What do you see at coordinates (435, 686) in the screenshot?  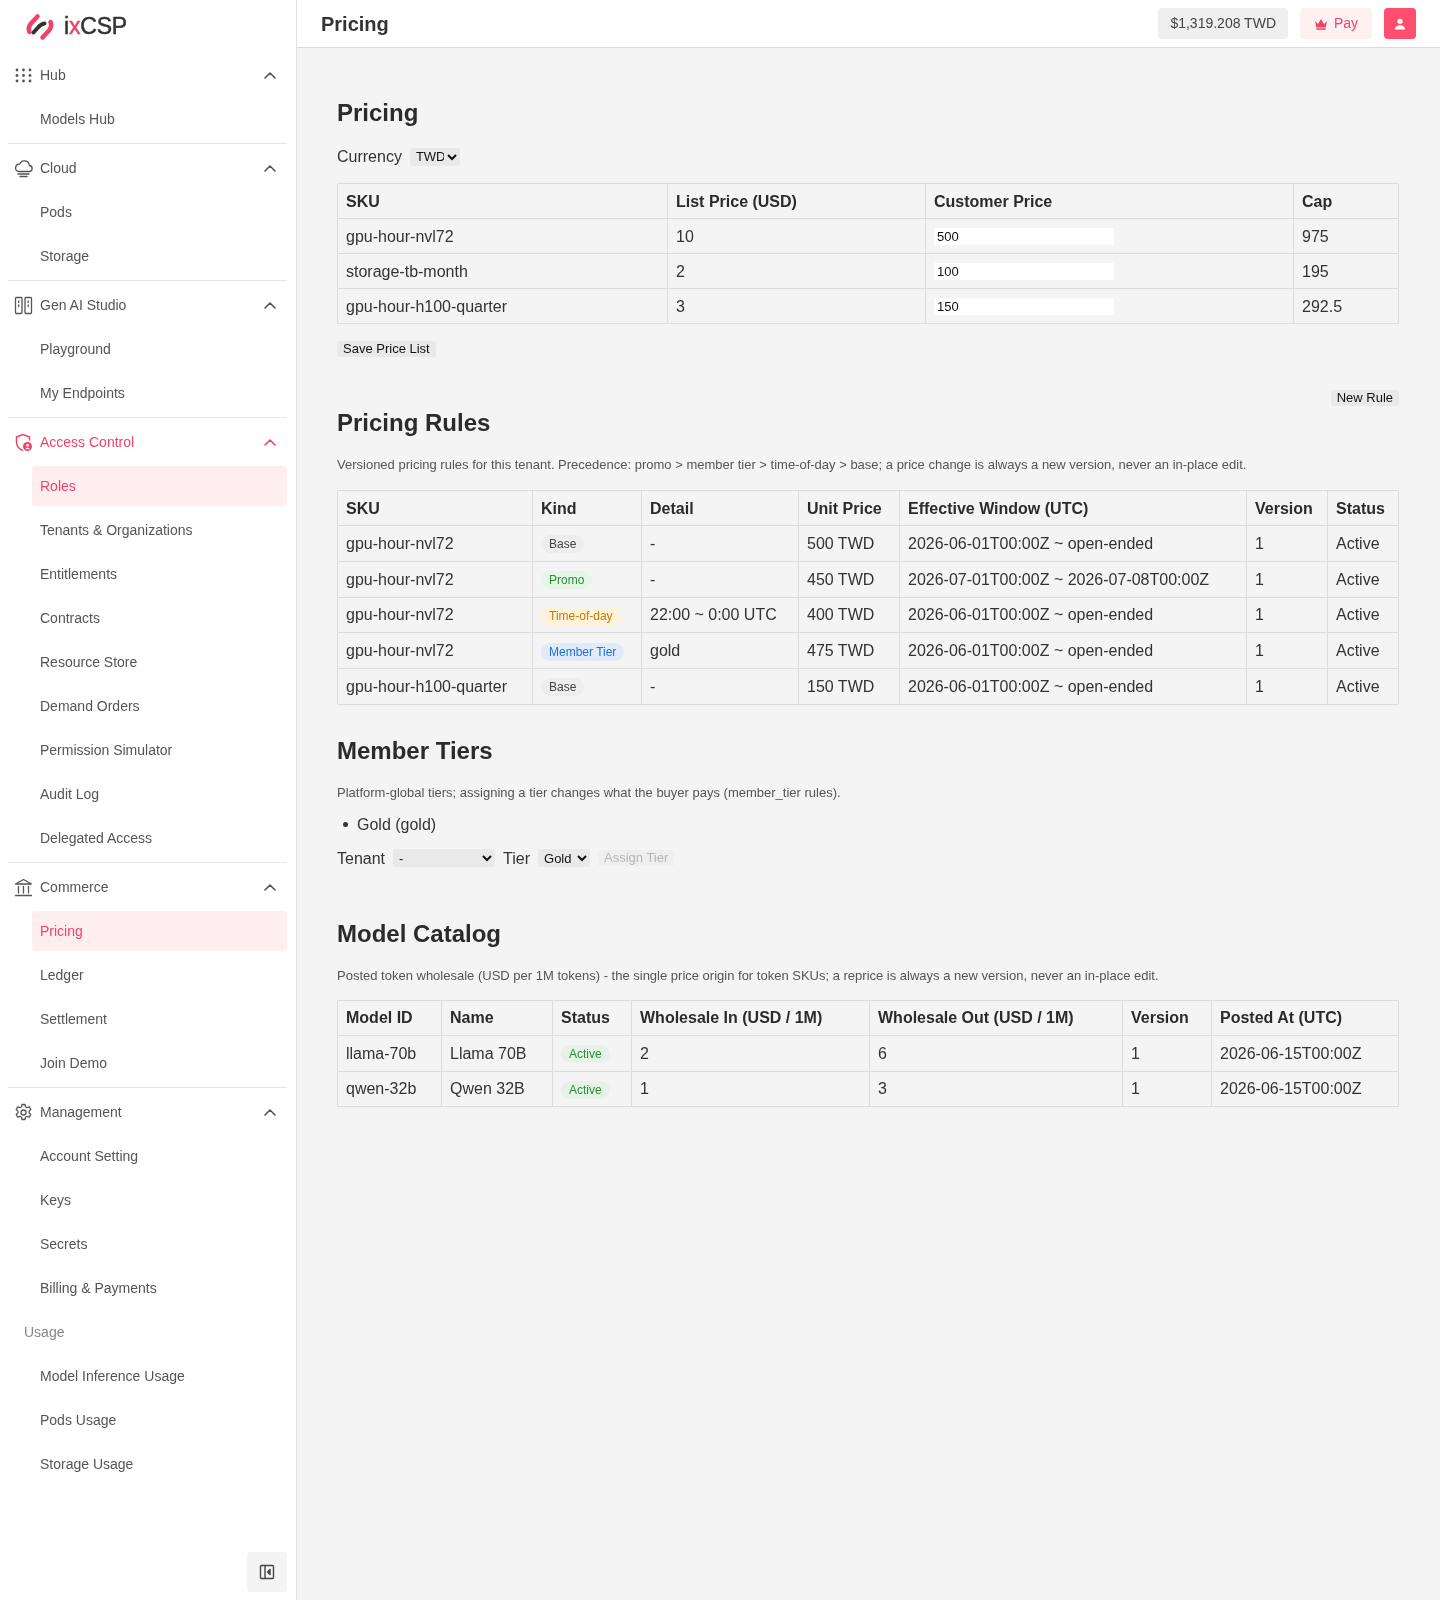 I see `table-cell: gpu-hour-h100-quarter` at bounding box center [435, 686].